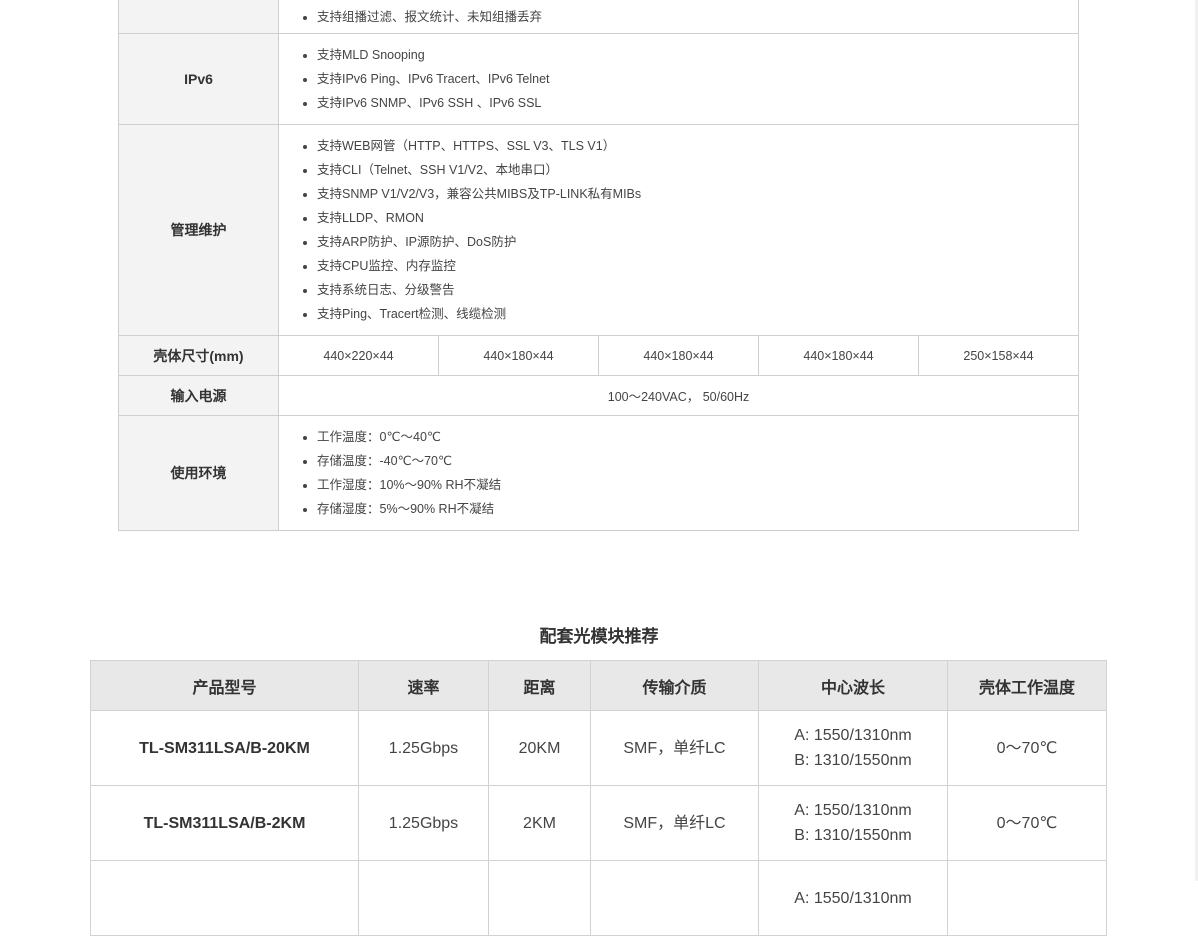 The image size is (1198, 936). Describe the element at coordinates (539, 823) in the screenshot. I see `cell-distance: 2KM` at that location.